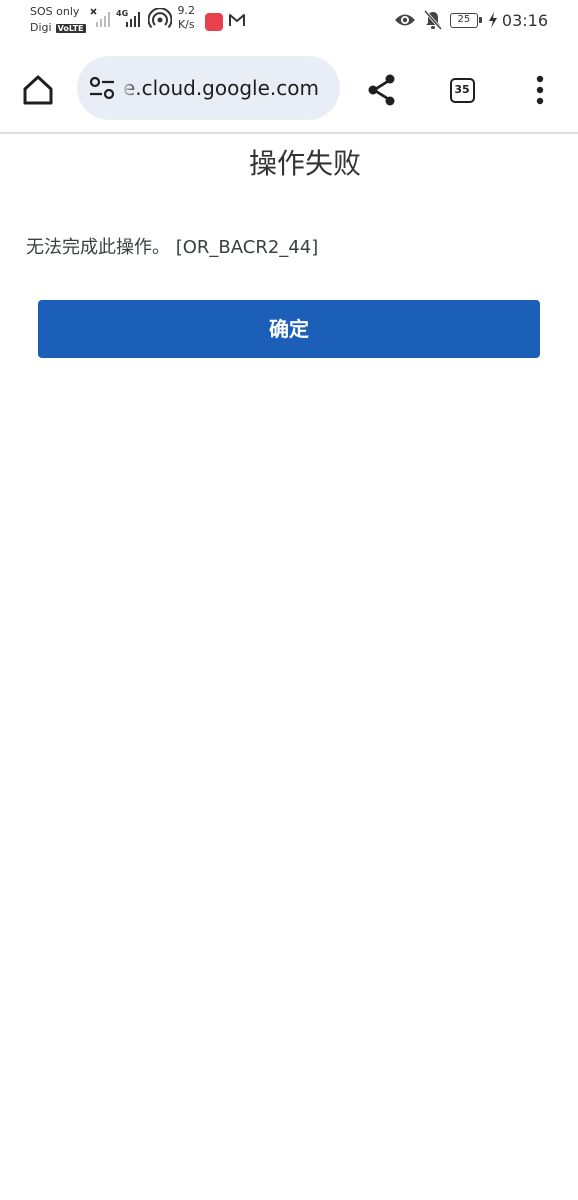 Image resolution: width=578 pixels, height=1200 pixels. I want to click on carrier-info: SOS only Digi VoLTE, so click(58, 20).